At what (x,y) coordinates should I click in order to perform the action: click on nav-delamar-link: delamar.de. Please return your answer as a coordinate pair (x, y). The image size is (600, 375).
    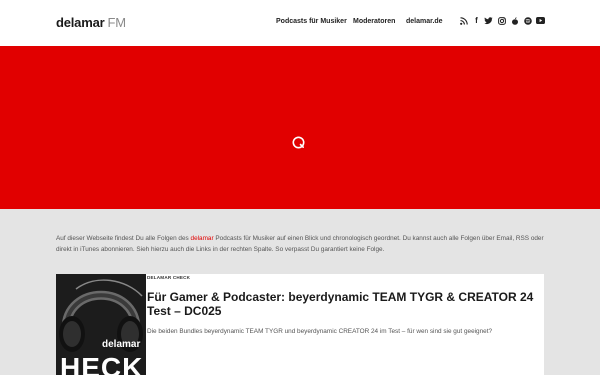
    Looking at the image, I should click on (424, 21).